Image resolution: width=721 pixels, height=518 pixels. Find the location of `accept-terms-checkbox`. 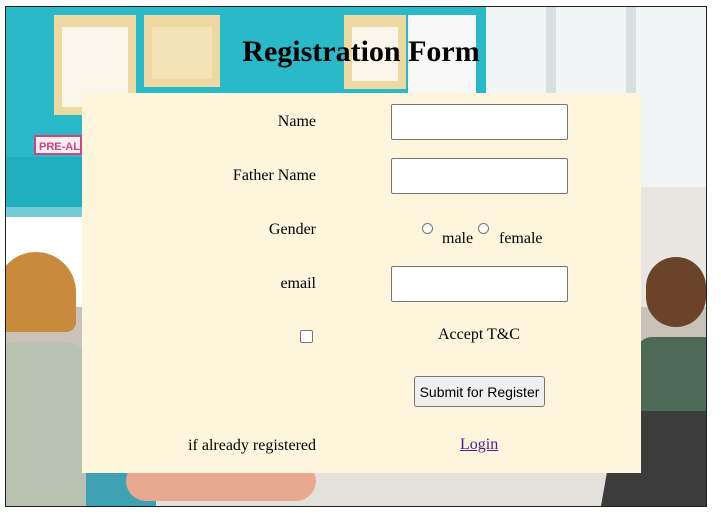

accept-terms-checkbox is located at coordinates (306, 336).